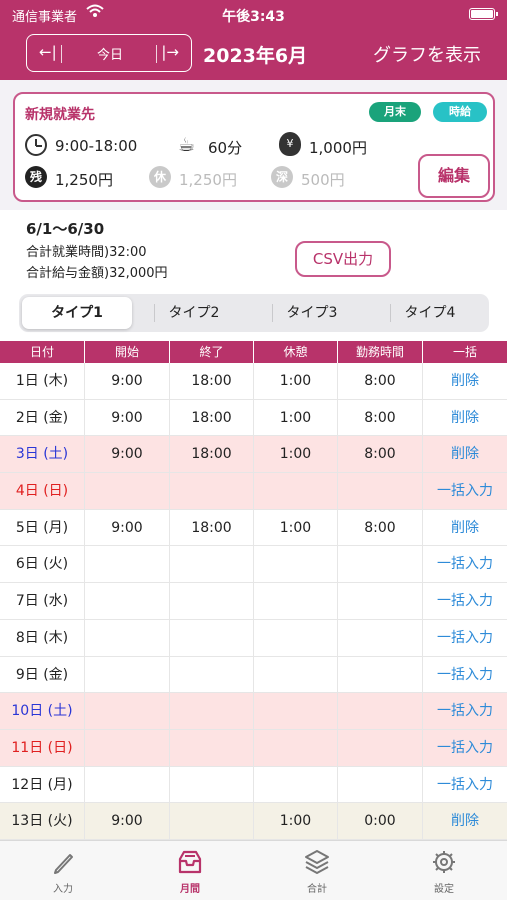 This screenshot has width=507, height=900. Describe the element at coordinates (42, 674) in the screenshot. I see `row-date: 9日 (金)` at that location.